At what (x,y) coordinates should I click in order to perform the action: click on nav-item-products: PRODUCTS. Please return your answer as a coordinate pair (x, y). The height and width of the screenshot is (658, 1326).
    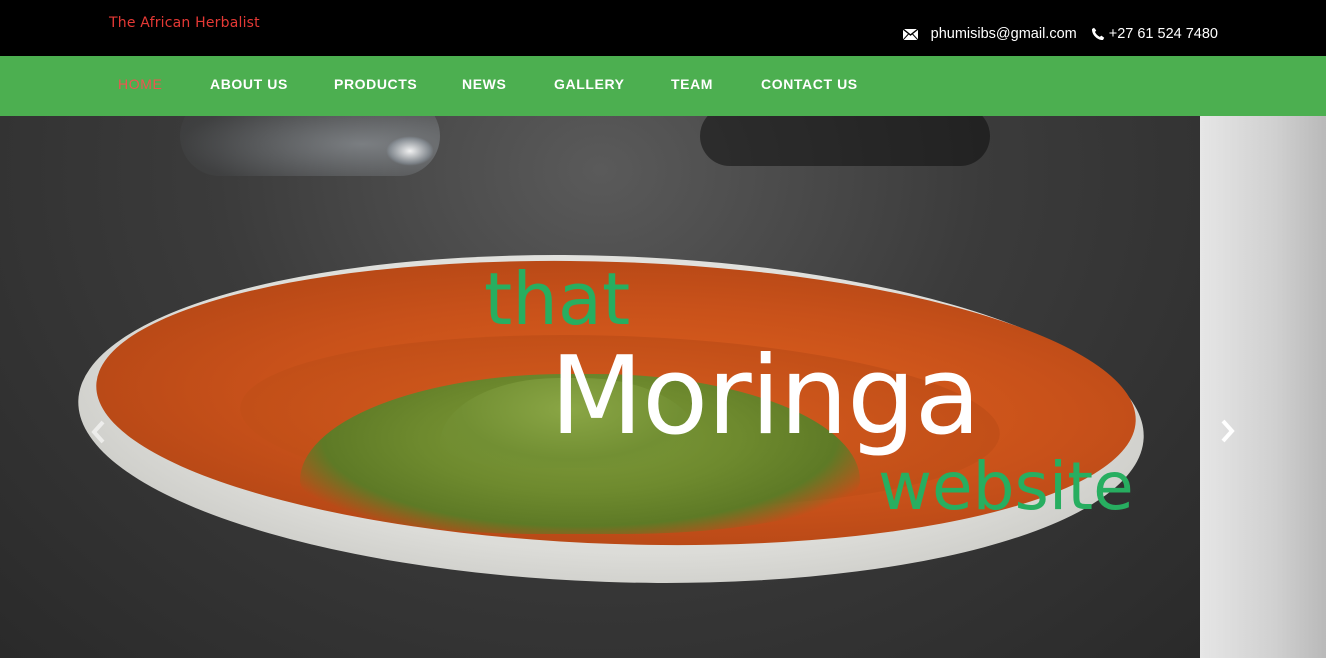
    Looking at the image, I should click on (375, 84).